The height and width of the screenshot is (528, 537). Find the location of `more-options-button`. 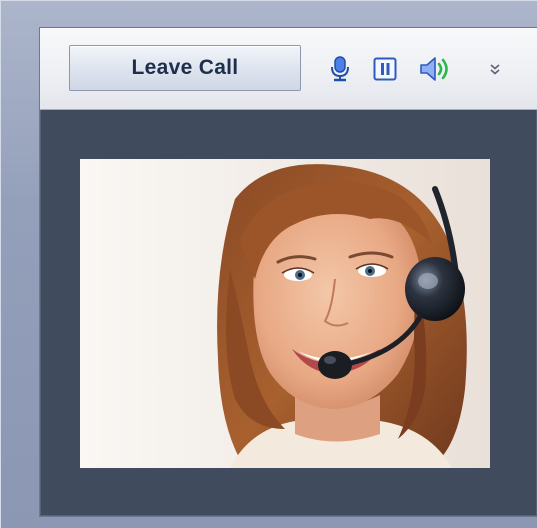

more-options-button is located at coordinates (495, 69).